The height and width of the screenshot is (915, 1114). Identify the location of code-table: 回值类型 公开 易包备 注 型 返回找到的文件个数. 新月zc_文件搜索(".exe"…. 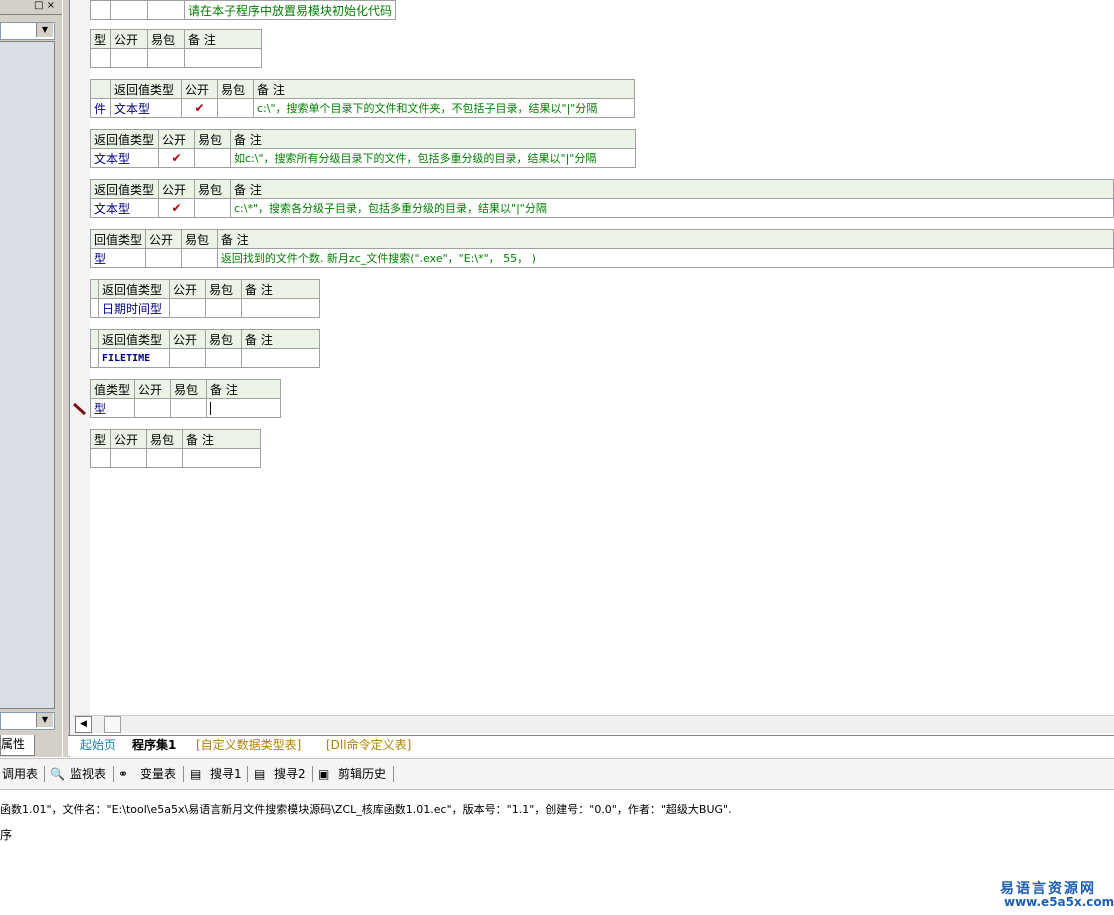
(601, 248).